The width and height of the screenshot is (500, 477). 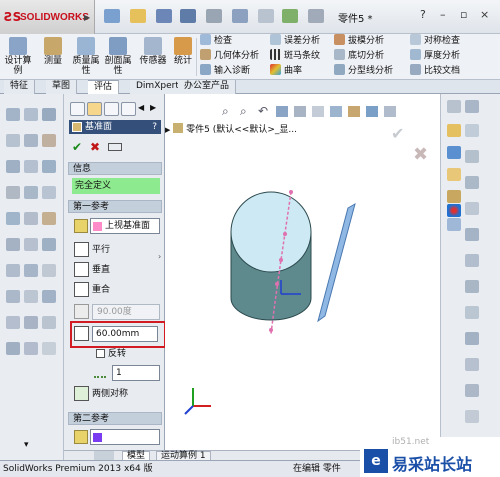 I want to click on hole-tool-icon, so click(x=49, y=218).